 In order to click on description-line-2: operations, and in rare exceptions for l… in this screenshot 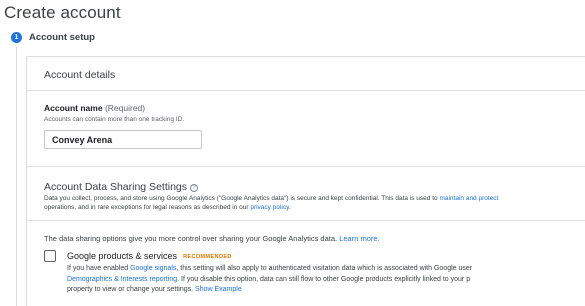, I will do `click(314, 207)`.